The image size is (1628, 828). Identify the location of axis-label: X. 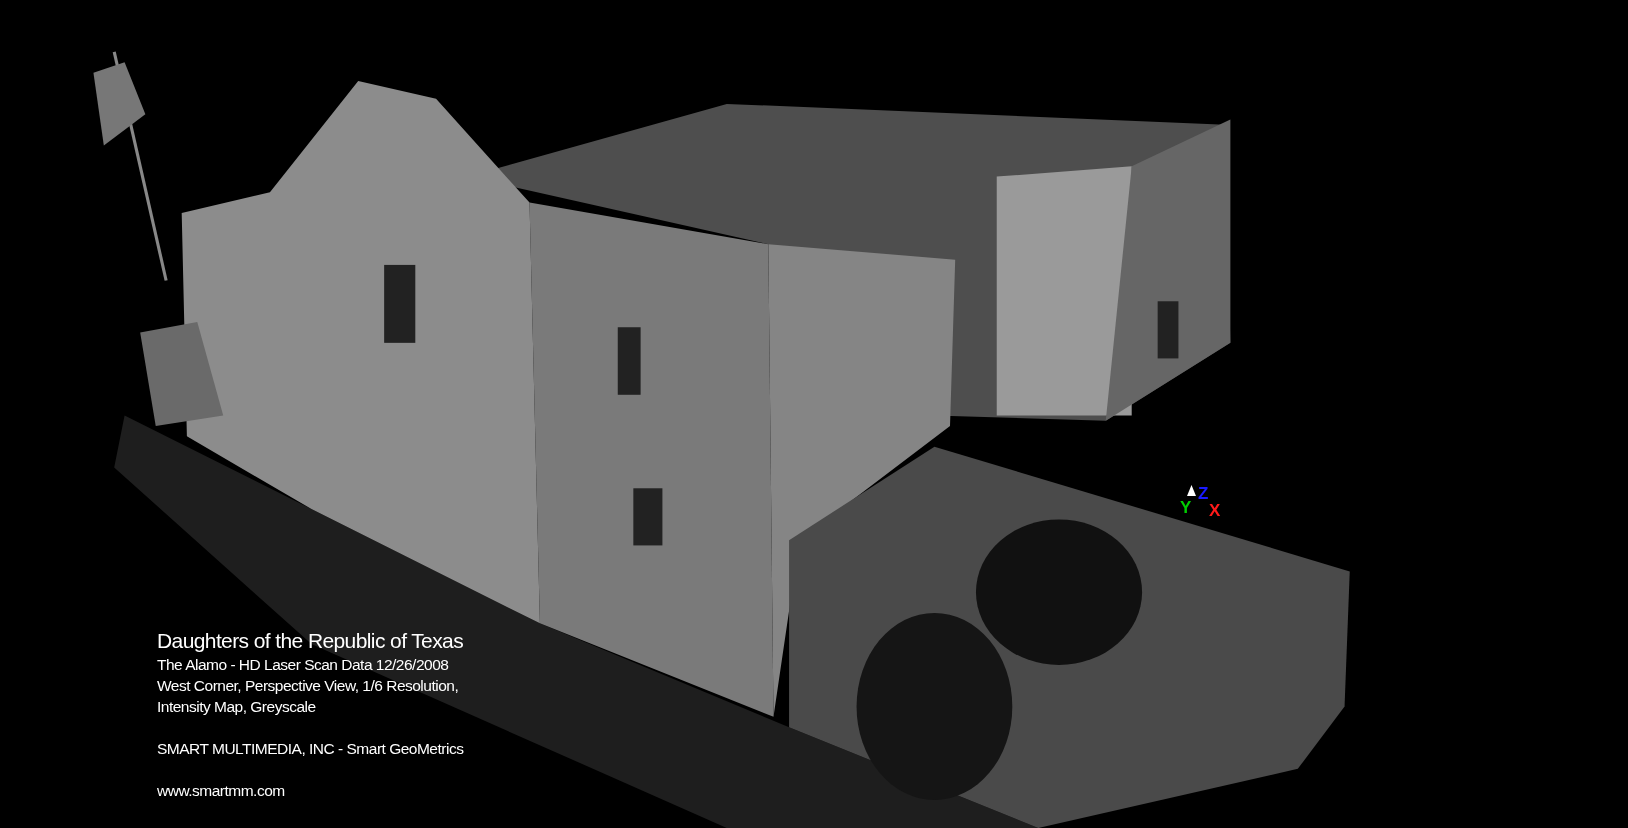
(1215, 510).